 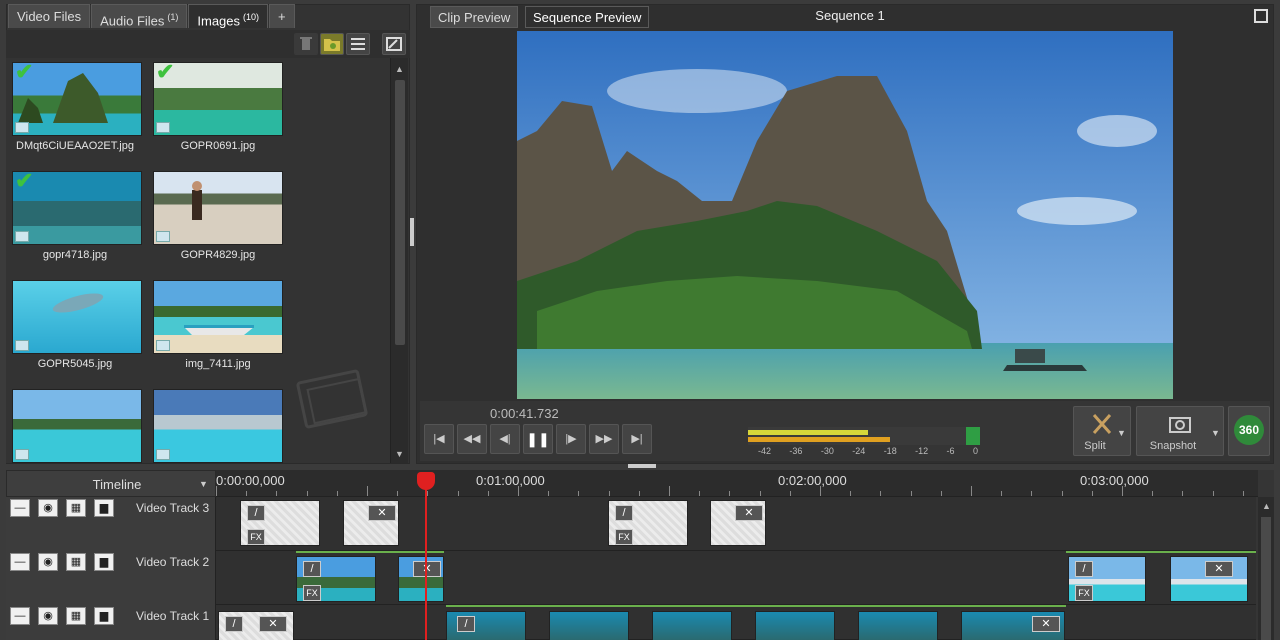 I want to click on ruler-label: 0:02:00,000, so click(x=812, y=480).